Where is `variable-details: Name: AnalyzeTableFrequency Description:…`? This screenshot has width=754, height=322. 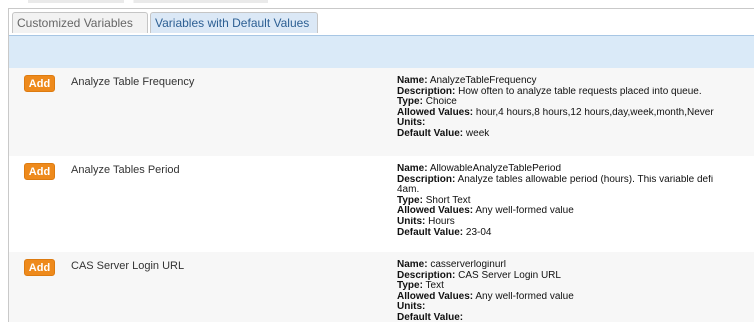
variable-details: Name: AnalyzeTableFrequency Description:… is located at coordinates (575, 108).